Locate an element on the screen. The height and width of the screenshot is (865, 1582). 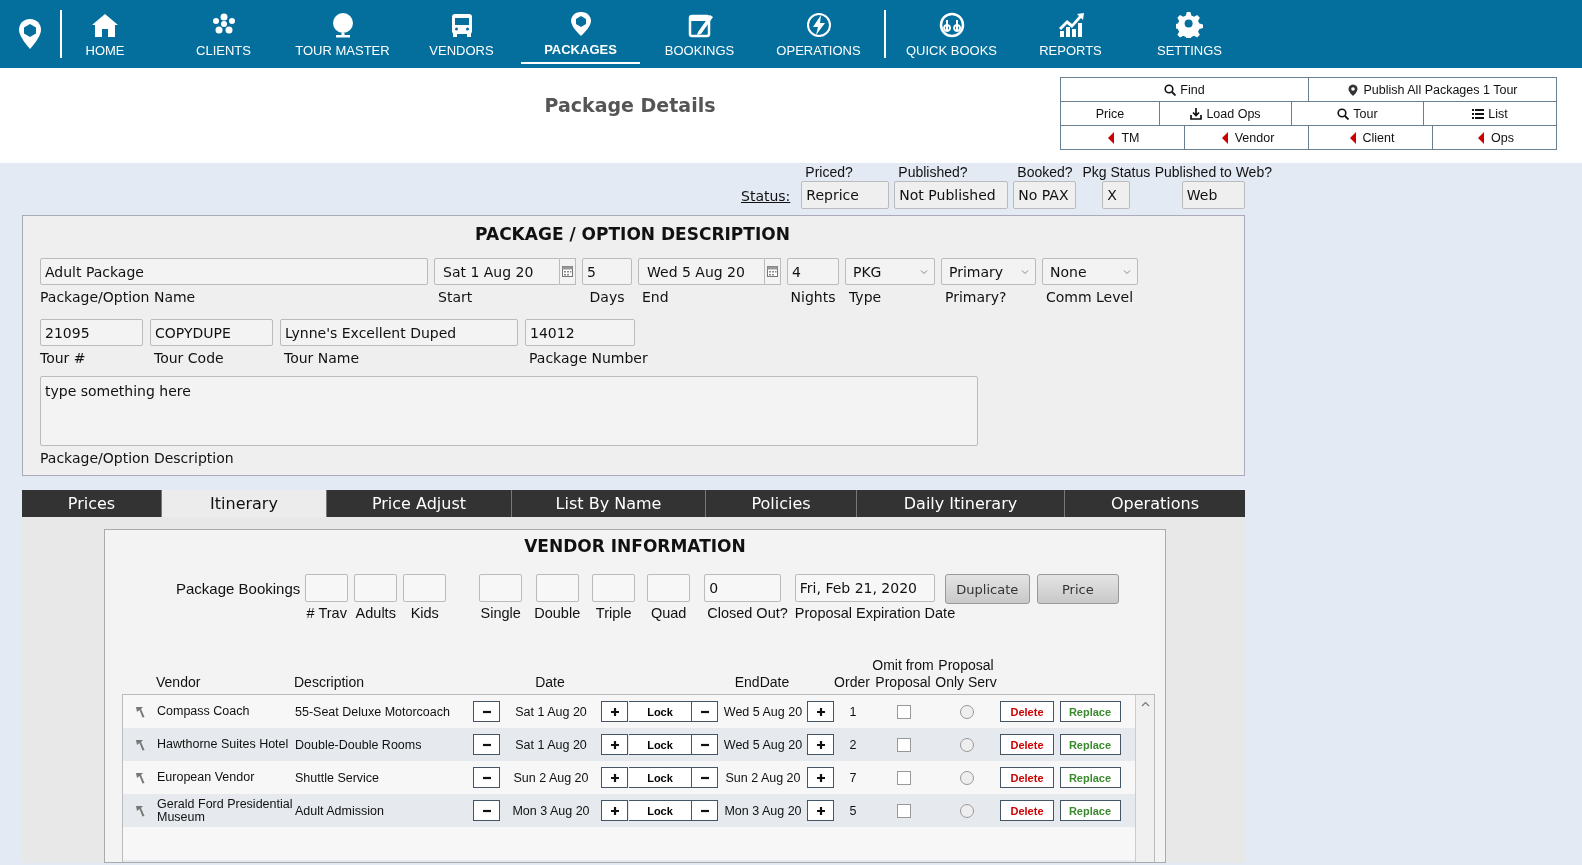
nav-item: CLIENTS is located at coordinates (223, 34).